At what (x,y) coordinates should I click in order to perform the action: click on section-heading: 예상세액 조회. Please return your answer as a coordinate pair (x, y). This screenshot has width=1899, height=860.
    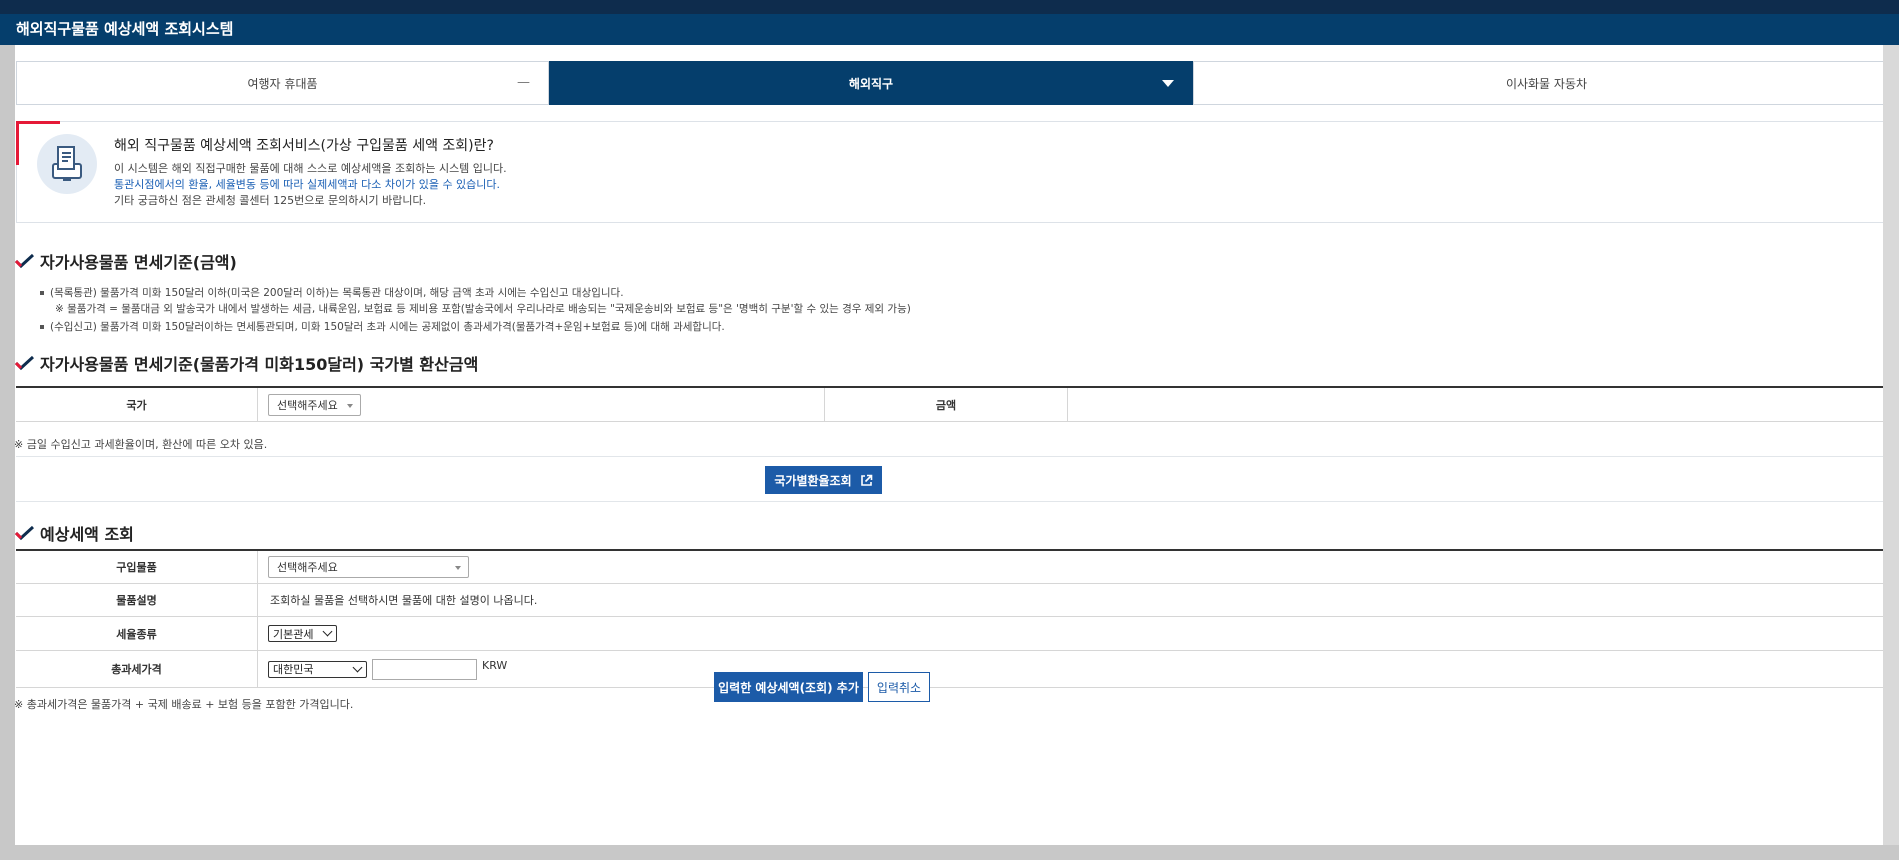
    Looking at the image, I should click on (74, 533).